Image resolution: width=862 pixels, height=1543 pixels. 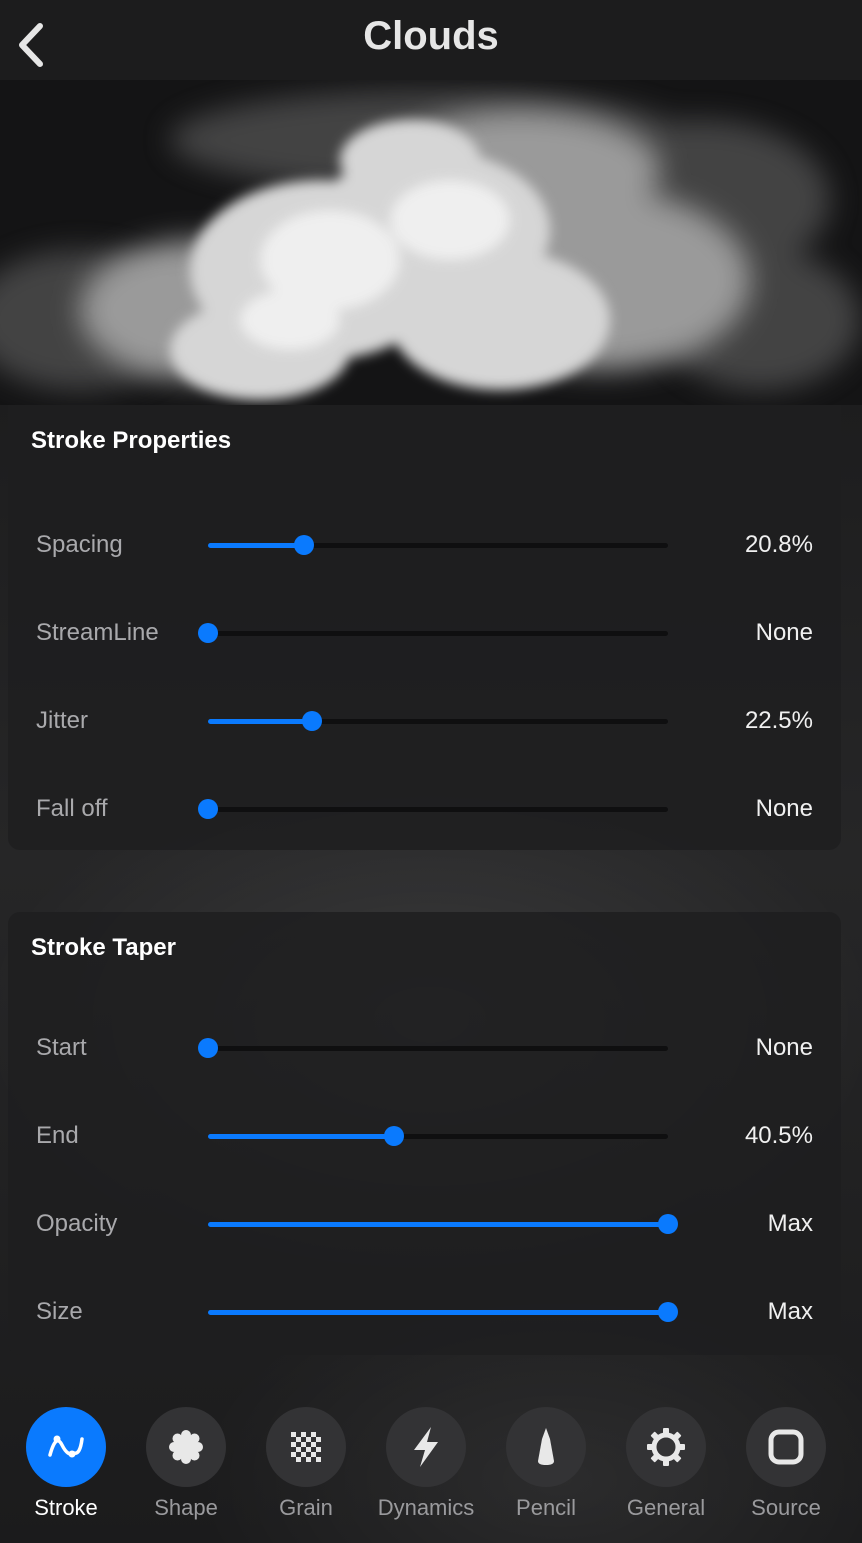 I want to click on shape-icon, so click(x=186, y=1447).